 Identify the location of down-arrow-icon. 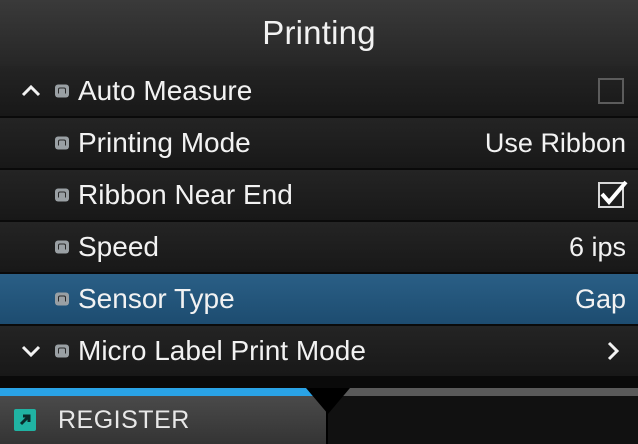
(31, 351).